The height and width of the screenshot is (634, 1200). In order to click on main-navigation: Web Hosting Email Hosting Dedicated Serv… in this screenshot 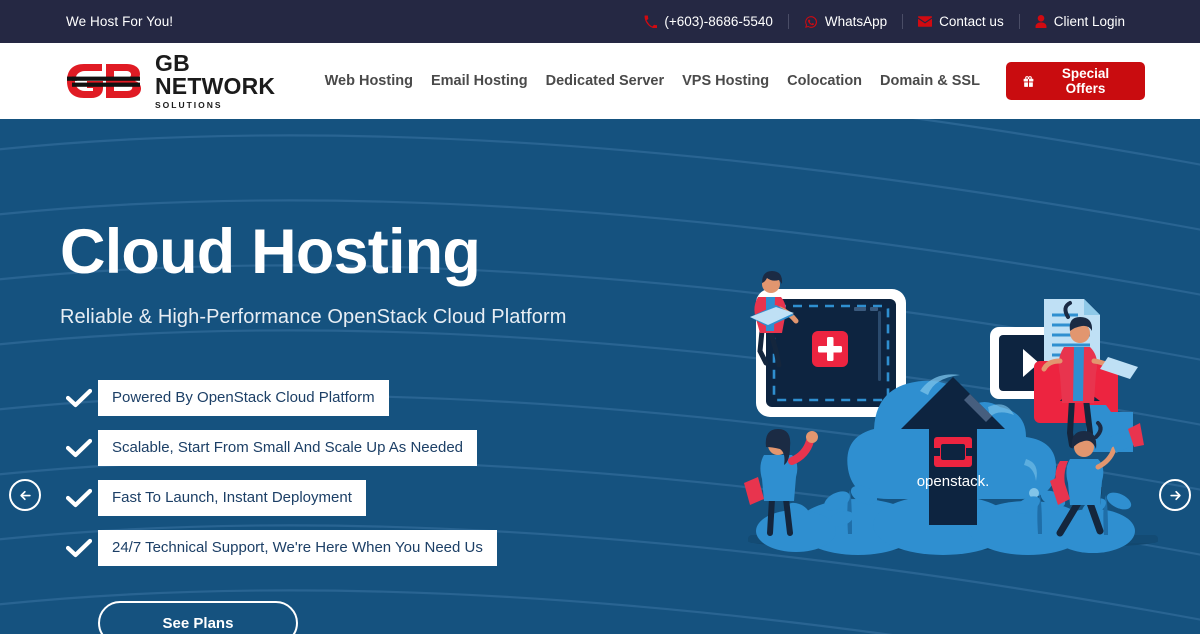, I will do `click(730, 81)`.